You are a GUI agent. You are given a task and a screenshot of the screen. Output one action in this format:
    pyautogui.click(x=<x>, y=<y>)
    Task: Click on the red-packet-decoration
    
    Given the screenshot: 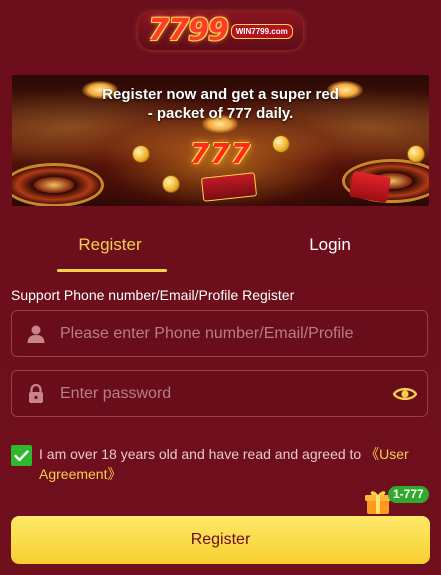 What is the action you would take?
    pyautogui.click(x=370, y=187)
    